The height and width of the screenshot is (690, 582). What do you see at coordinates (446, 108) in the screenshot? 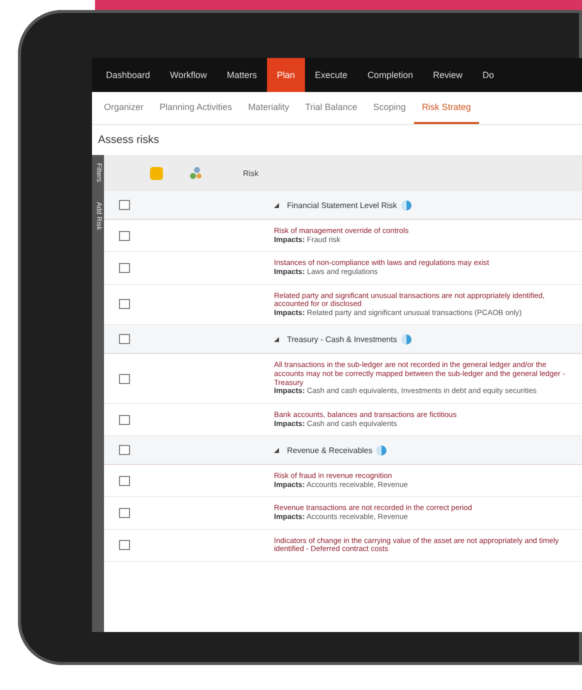
I see `subnav-tab: Risk Strateg` at bounding box center [446, 108].